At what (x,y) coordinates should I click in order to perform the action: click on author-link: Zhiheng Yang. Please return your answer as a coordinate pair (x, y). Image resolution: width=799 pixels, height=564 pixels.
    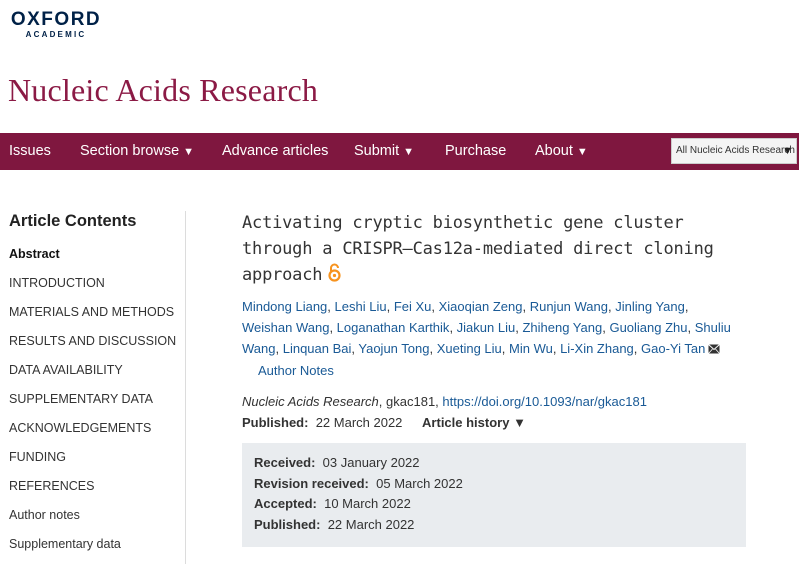
    Looking at the image, I should click on (562, 327).